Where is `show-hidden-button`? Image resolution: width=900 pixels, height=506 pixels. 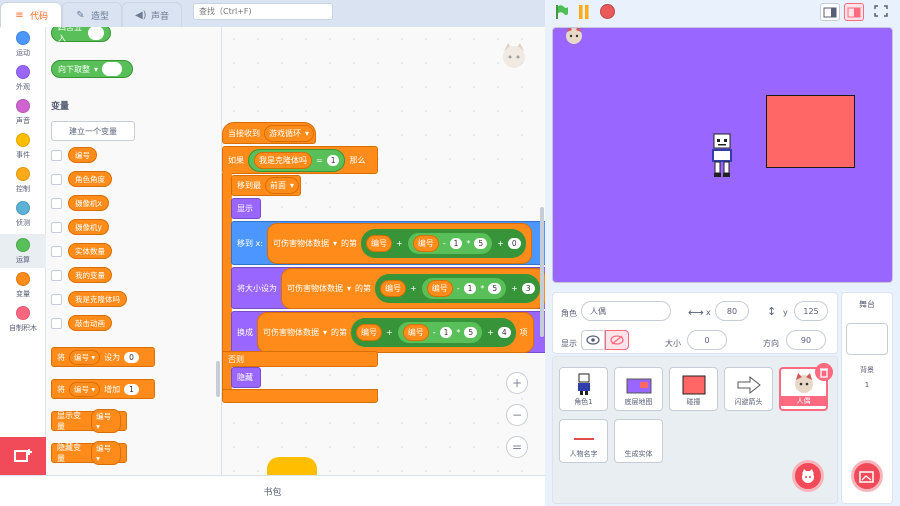
show-hidden-button is located at coordinates (617, 340).